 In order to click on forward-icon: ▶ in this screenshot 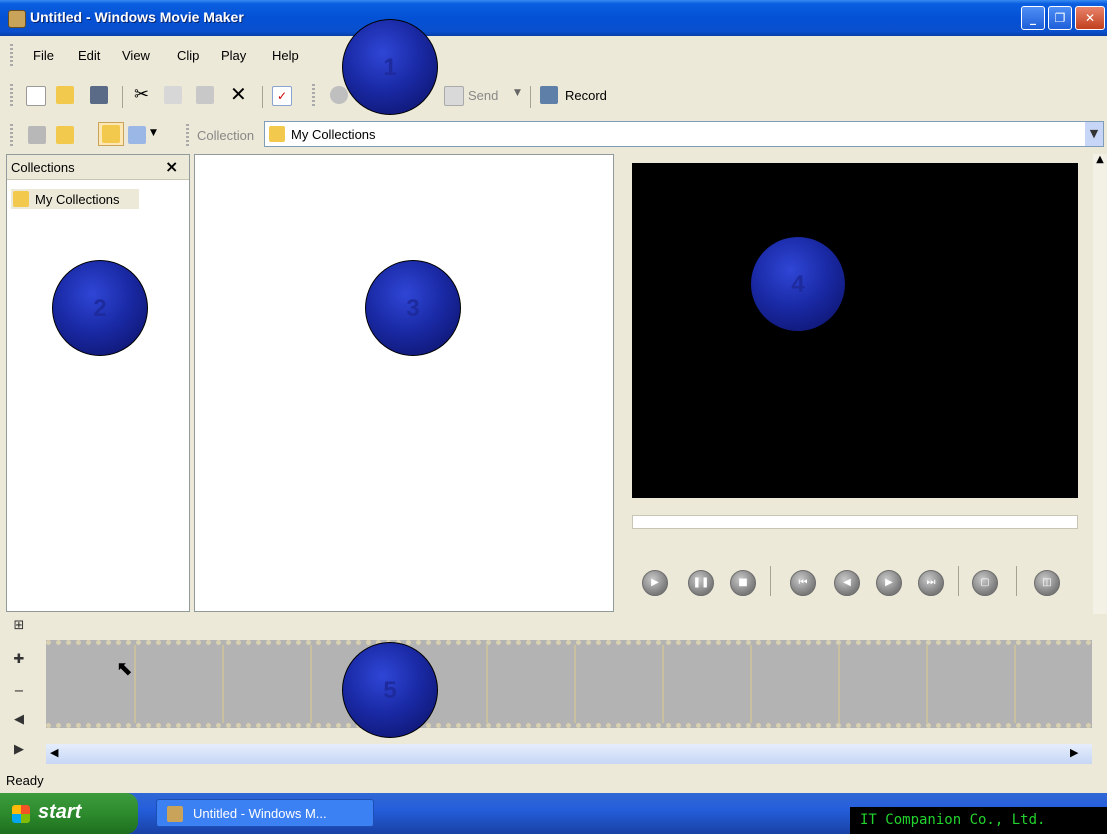, I will do `click(889, 583)`.